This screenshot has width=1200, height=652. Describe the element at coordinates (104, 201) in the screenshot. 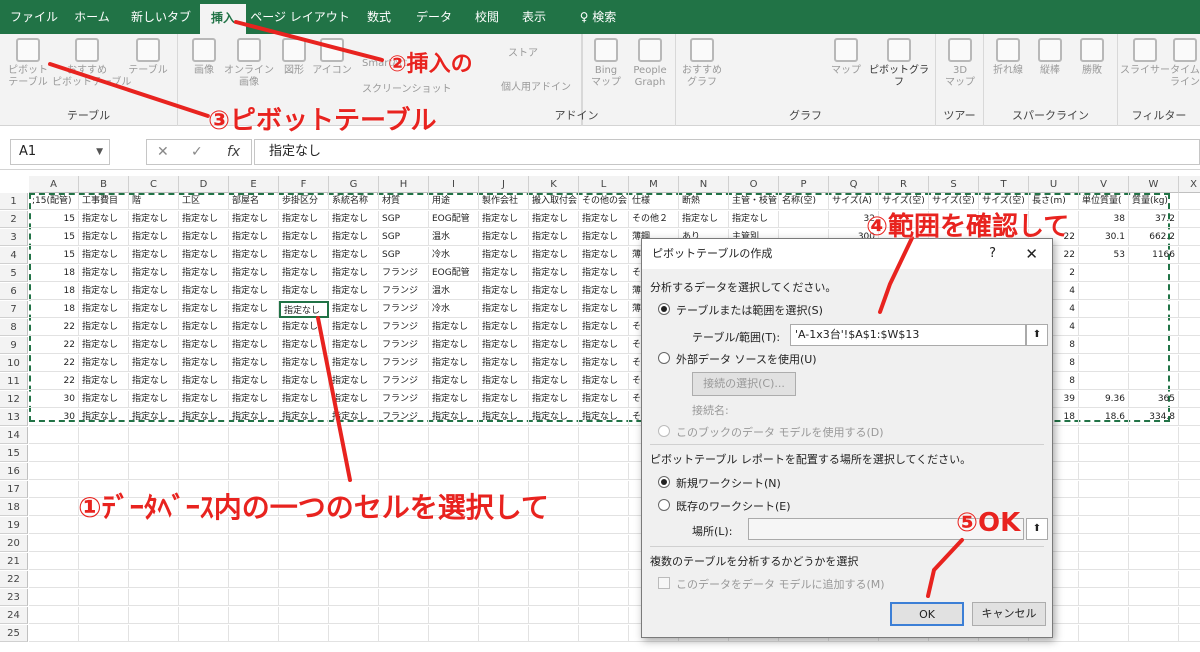

I see `cell: 工事費目` at that location.